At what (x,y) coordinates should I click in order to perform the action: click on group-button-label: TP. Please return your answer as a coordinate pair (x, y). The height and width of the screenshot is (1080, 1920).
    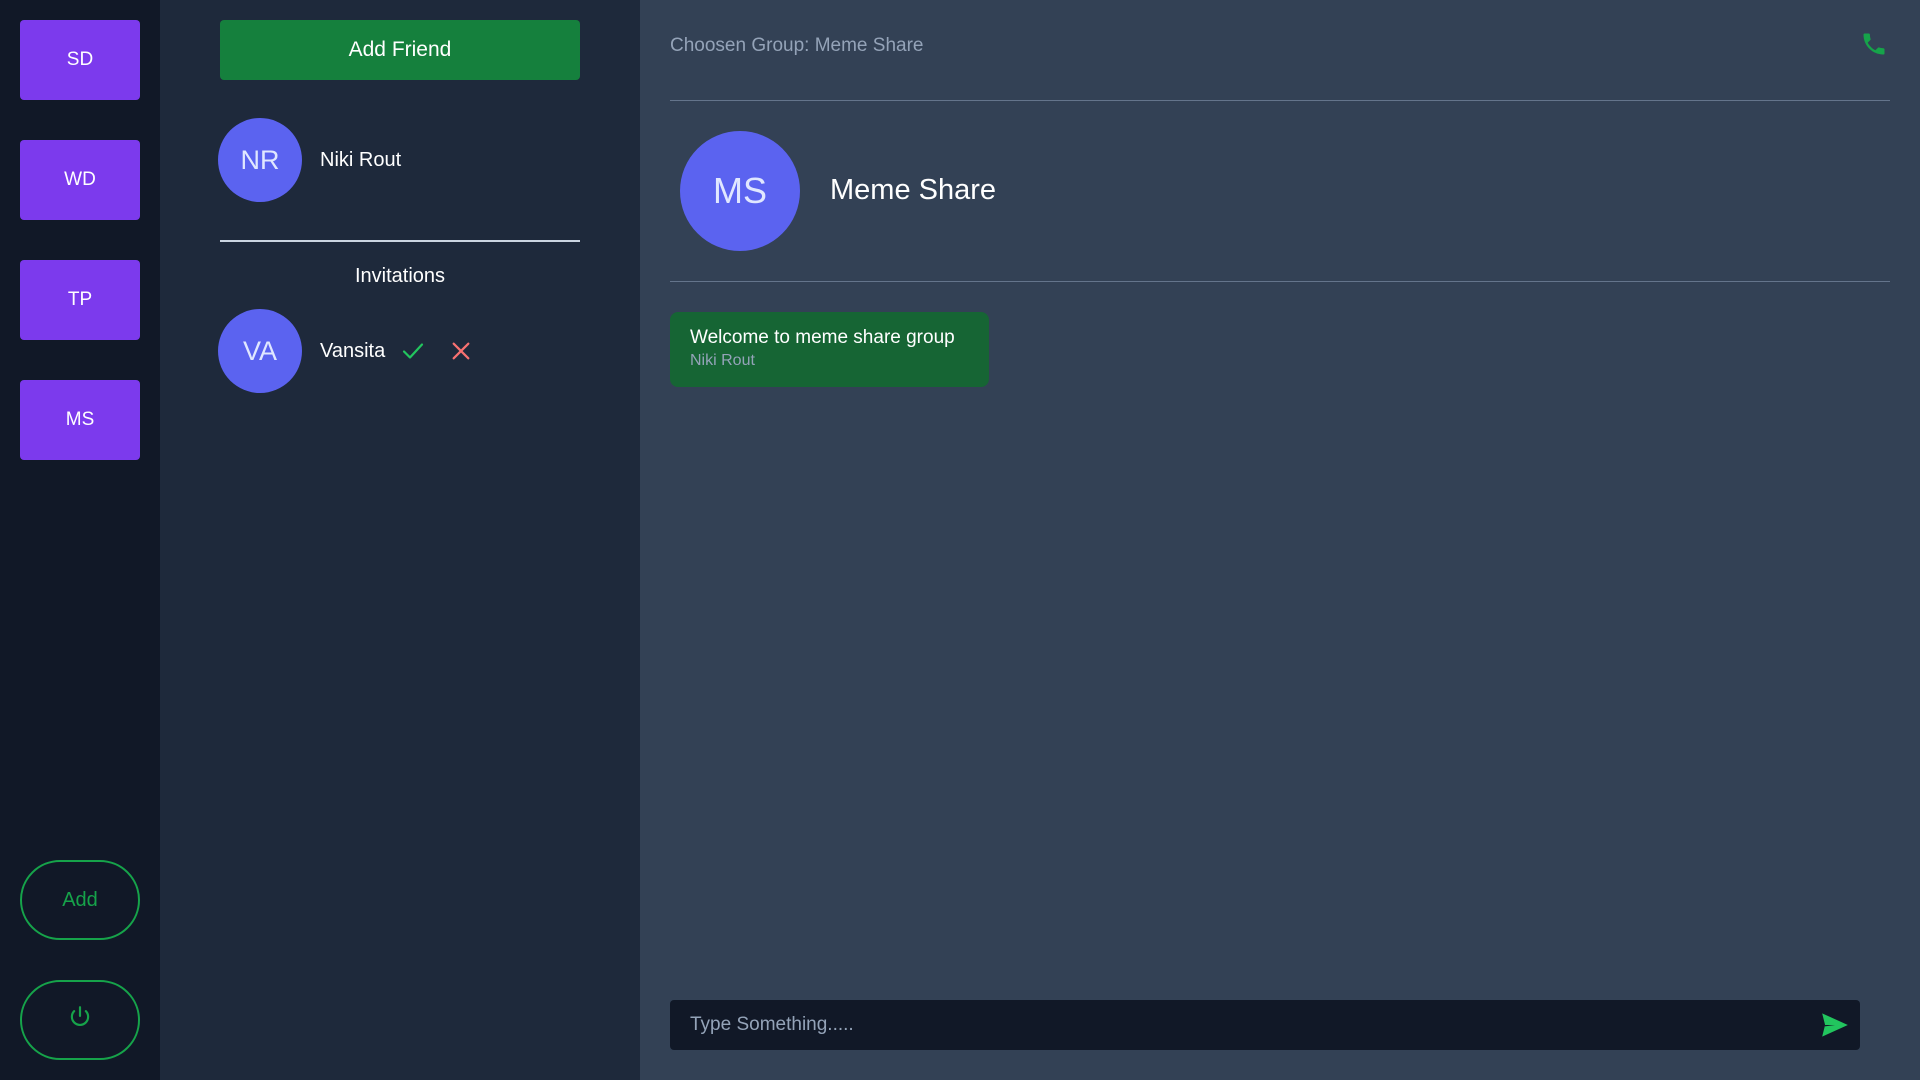
    Looking at the image, I should click on (80, 299).